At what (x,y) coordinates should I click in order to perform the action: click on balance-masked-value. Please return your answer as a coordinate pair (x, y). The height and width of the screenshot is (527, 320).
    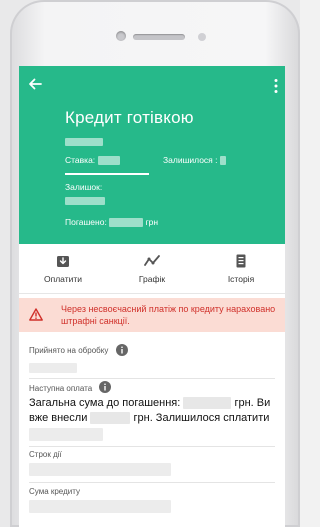
    Looking at the image, I should click on (85, 201).